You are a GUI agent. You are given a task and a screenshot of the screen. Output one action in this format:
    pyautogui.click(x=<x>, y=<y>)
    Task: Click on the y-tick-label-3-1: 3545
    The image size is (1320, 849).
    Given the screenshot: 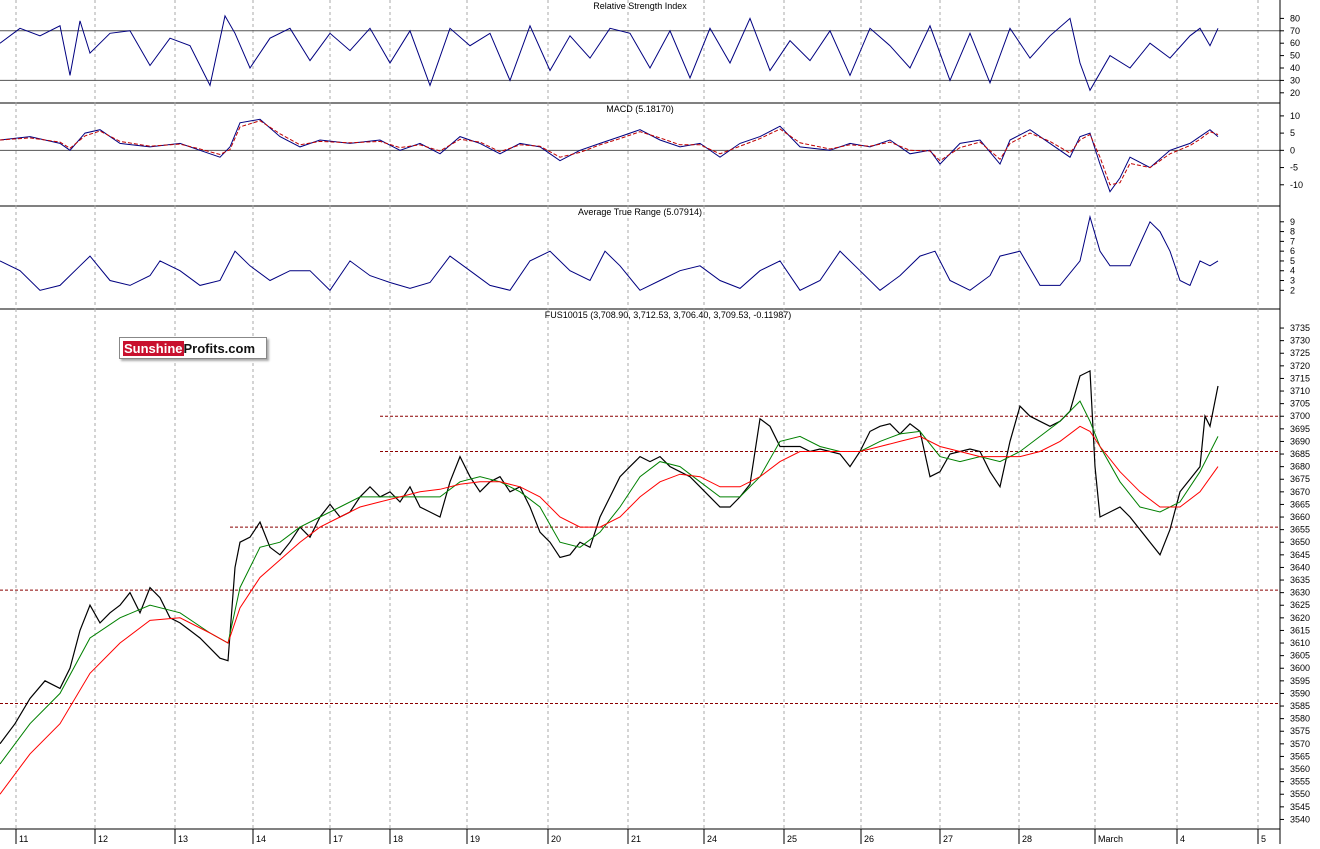 What is the action you would take?
    pyautogui.click(x=1300, y=807)
    